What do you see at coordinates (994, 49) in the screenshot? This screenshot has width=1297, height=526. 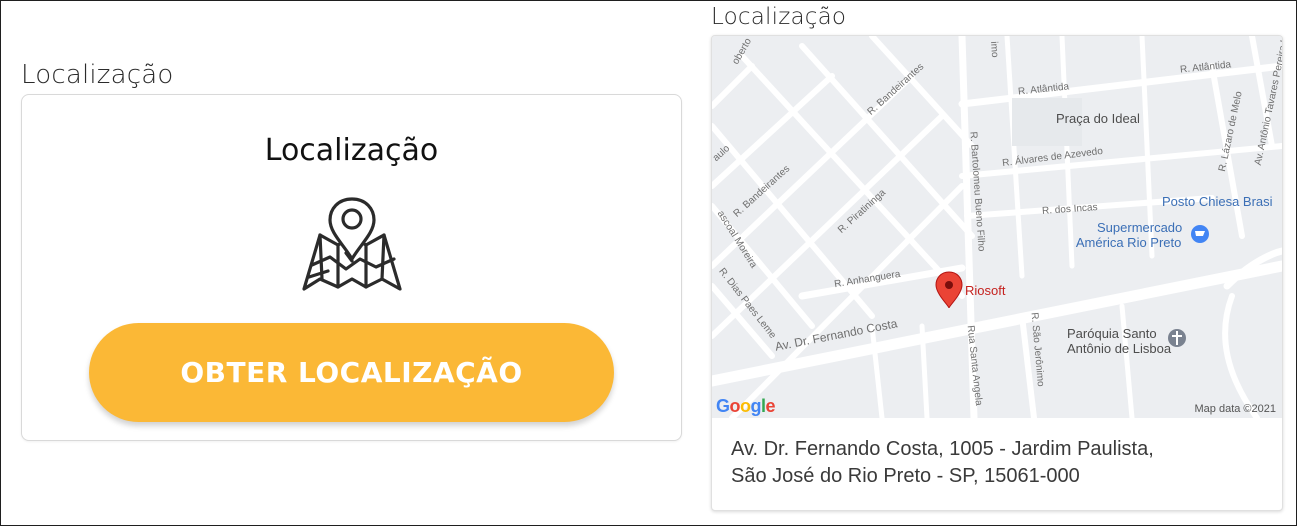 I see `street-label: imo` at bounding box center [994, 49].